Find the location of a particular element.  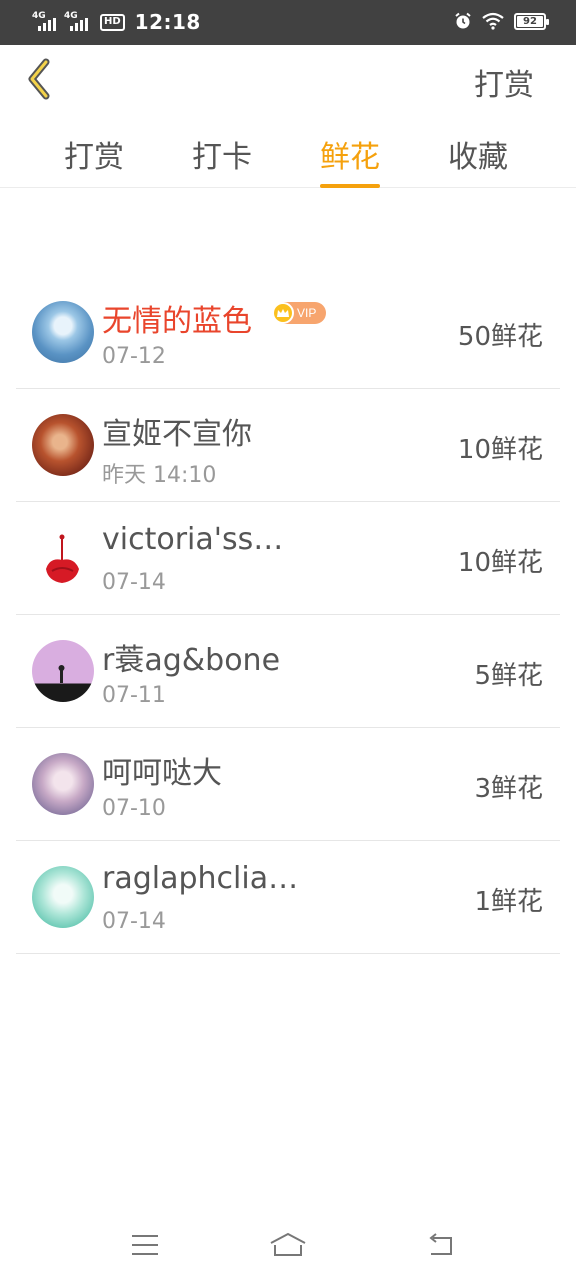

tab-label: 打卡 is located at coordinates (222, 157).